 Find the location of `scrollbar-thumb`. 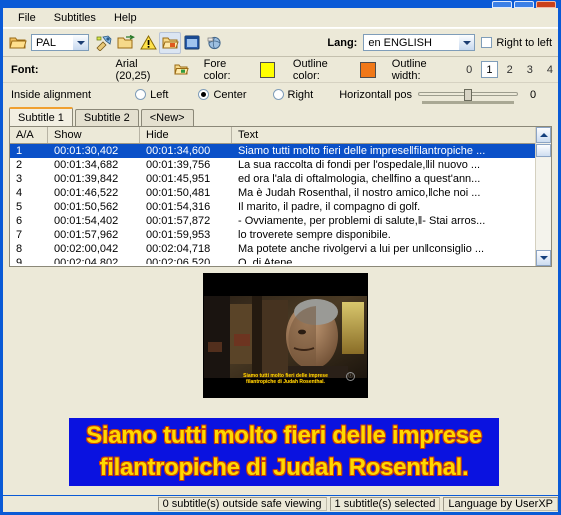

scrollbar-thumb is located at coordinates (543, 150).